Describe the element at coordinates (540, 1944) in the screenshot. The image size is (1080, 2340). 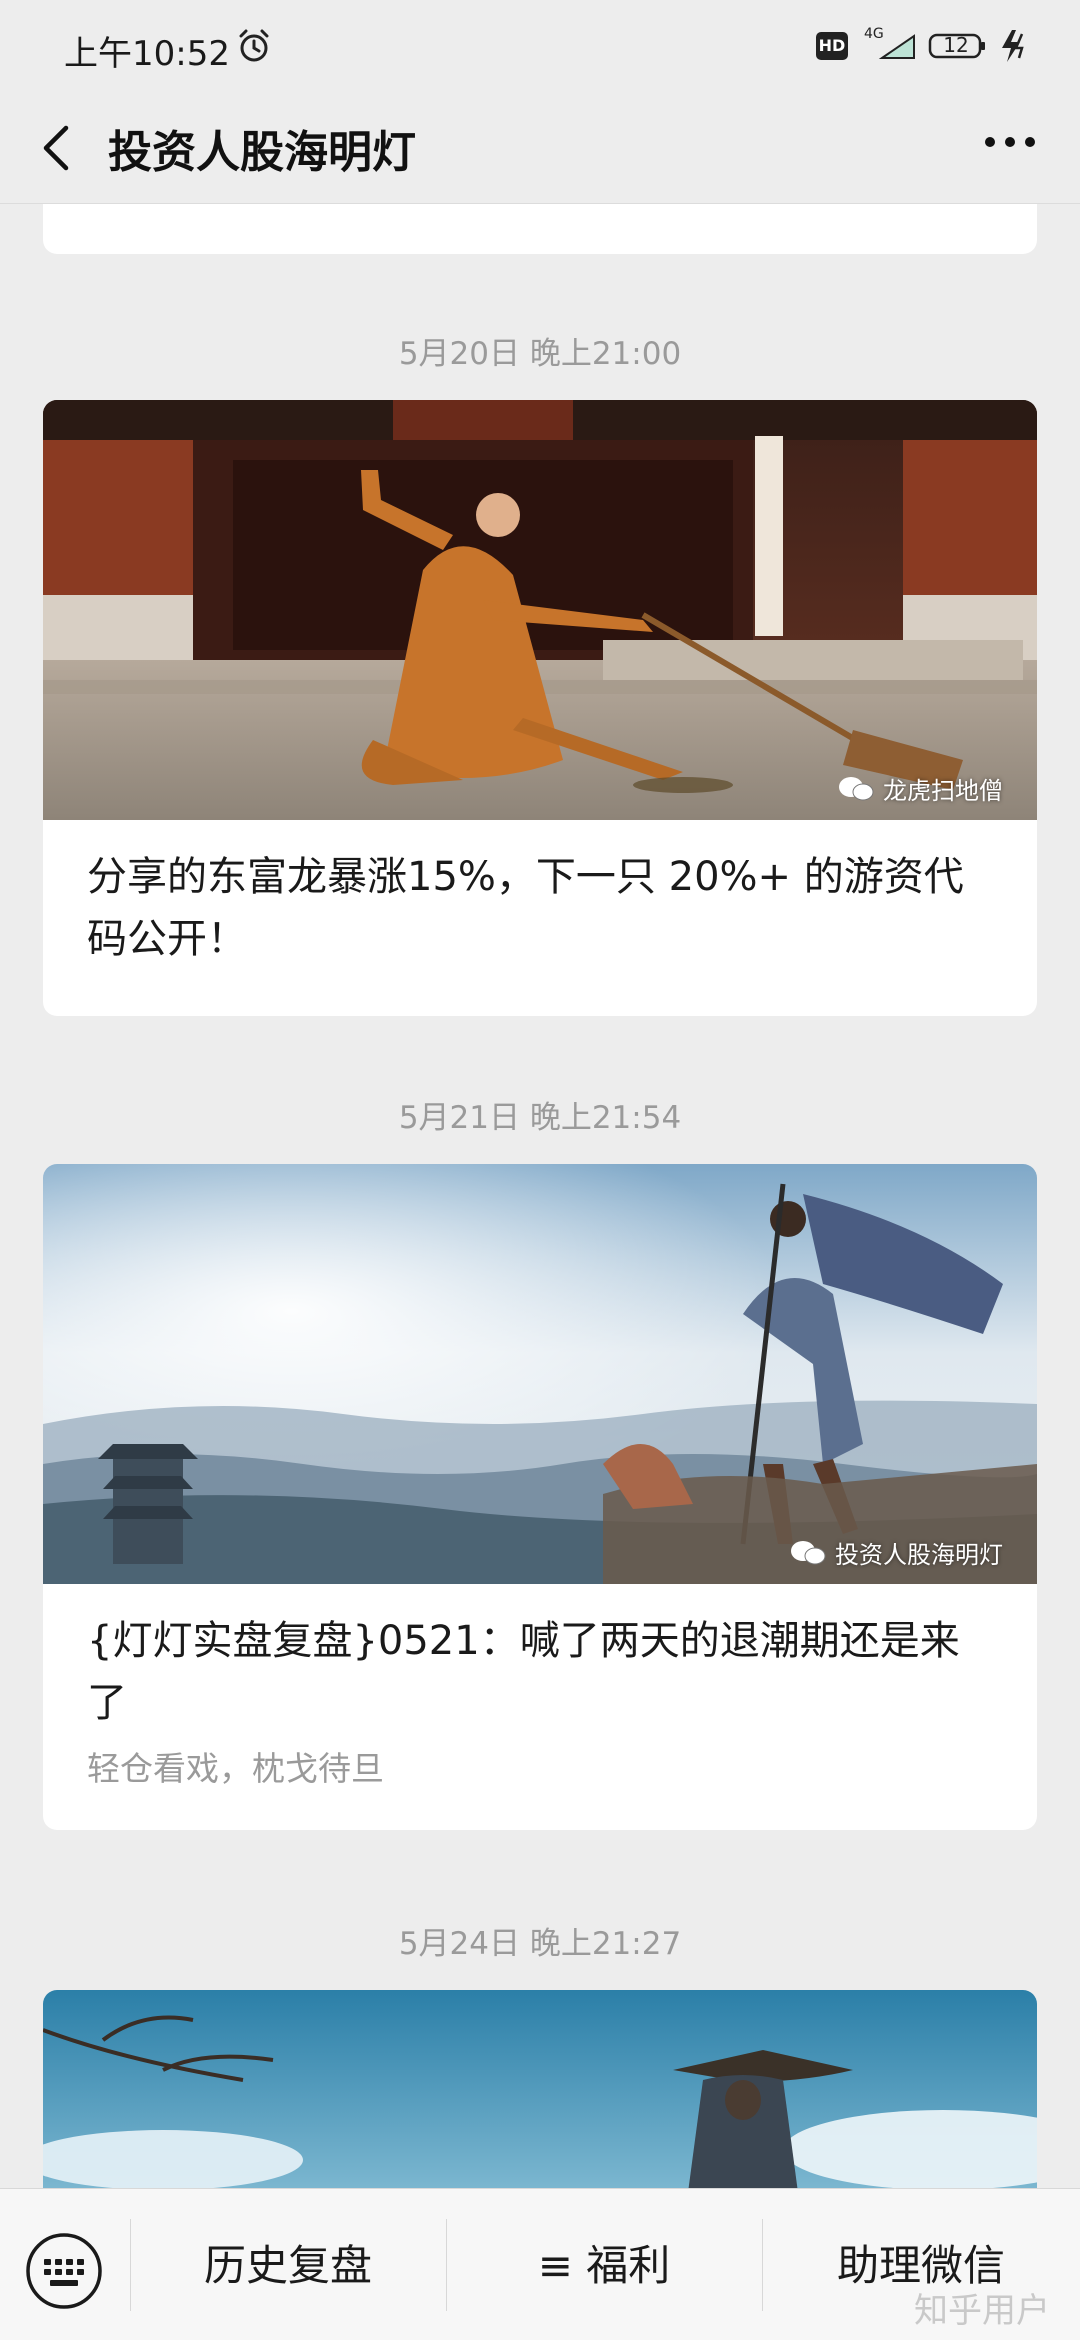
I see `date-label: 5月24日 晚上21:27` at that location.